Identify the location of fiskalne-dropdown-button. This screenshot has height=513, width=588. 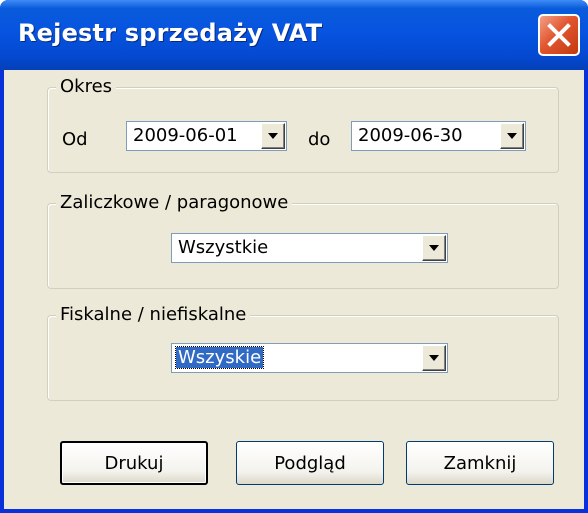
(434, 358).